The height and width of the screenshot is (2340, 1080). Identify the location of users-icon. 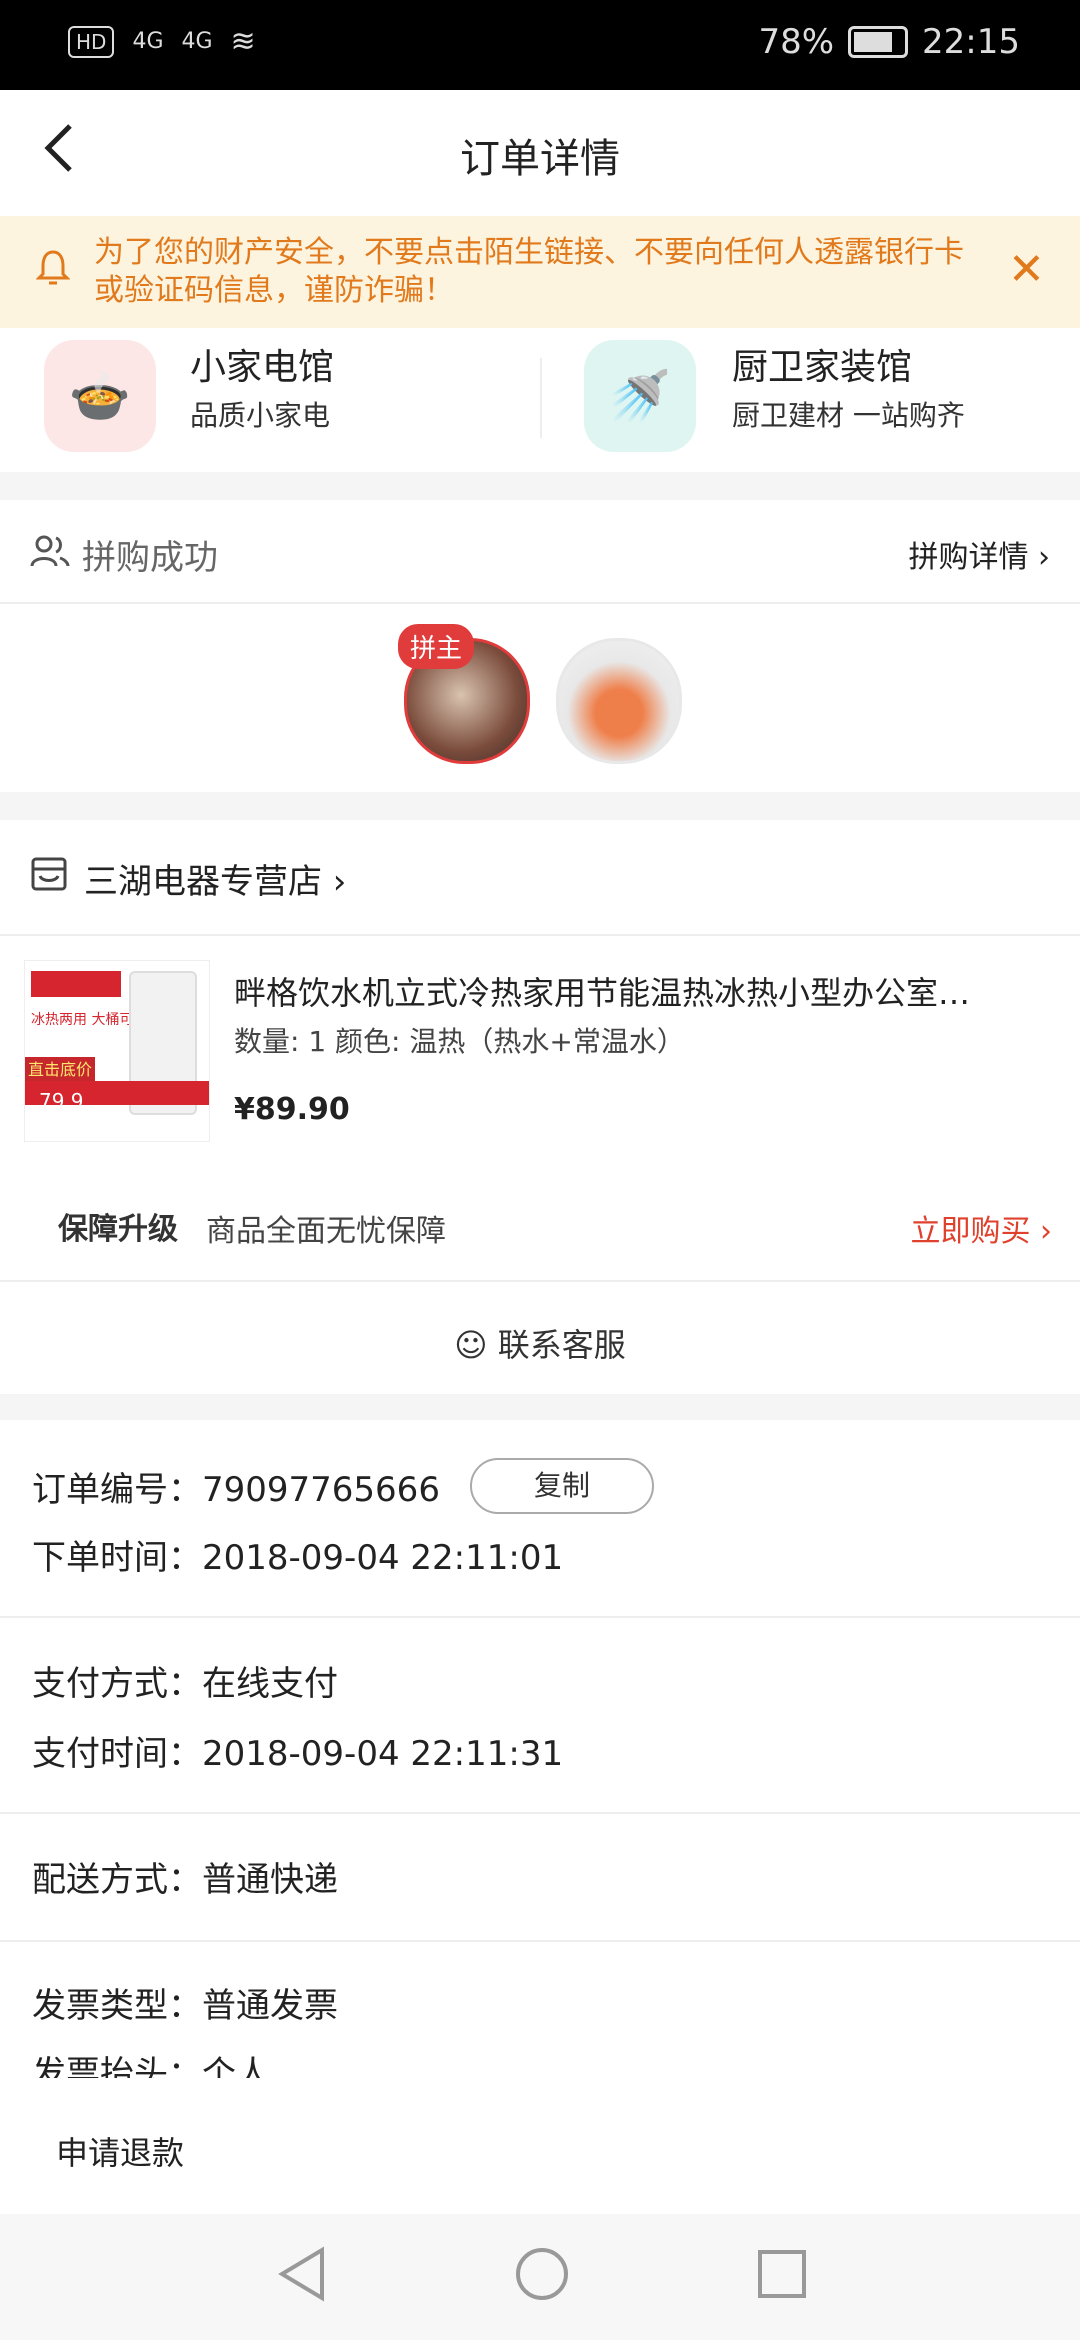
(50, 556).